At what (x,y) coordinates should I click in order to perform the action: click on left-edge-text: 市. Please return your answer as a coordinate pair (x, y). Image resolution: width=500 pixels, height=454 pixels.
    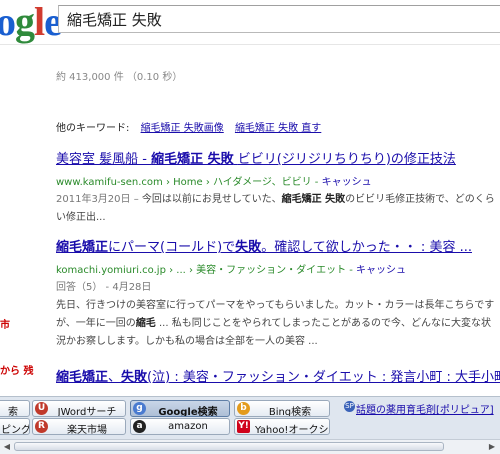
    Looking at the image, I should click on (5, 325).